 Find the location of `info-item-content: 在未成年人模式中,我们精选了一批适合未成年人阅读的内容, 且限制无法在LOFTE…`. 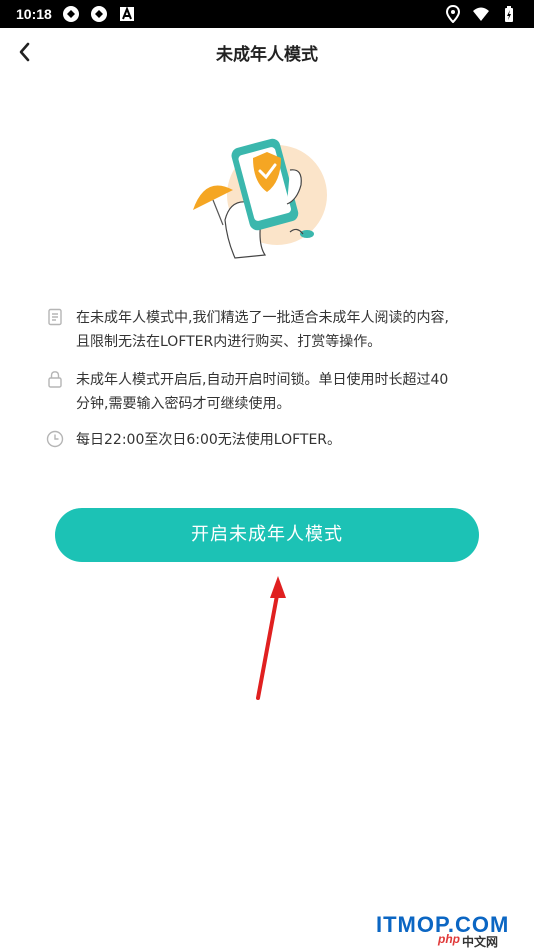

info-item-content: 在未成年人模式中,我们精选了一批适合未成年人阅读的内容, 且限制无法在LOFTE… is located at coordinates (276, 330).